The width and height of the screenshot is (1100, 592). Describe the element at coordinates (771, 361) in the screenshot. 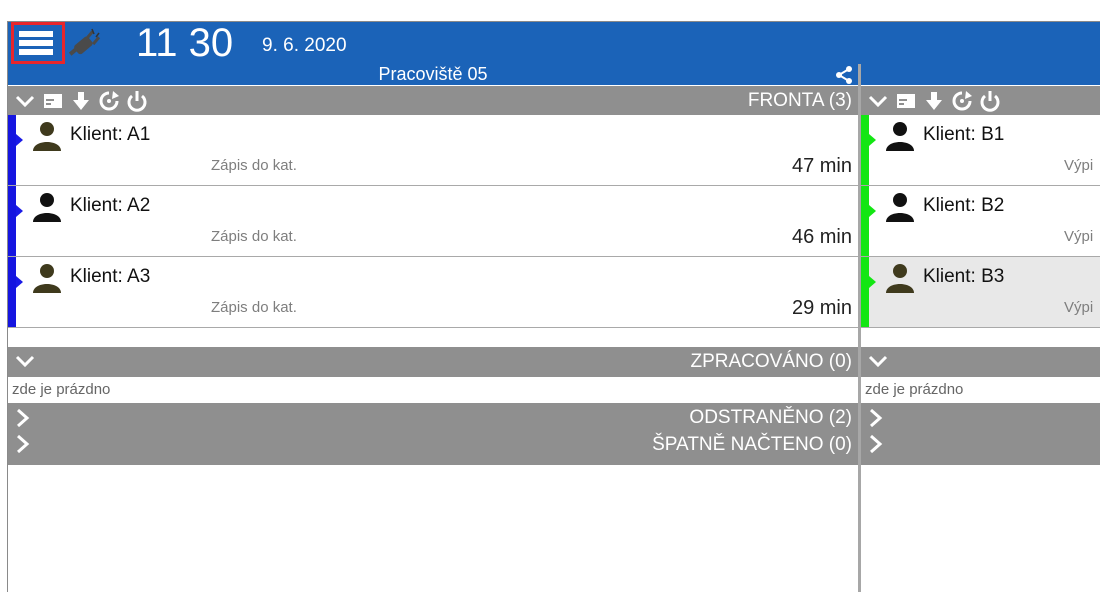

I see `processed-label: ZPRACOVÁNO (0)` at that location.